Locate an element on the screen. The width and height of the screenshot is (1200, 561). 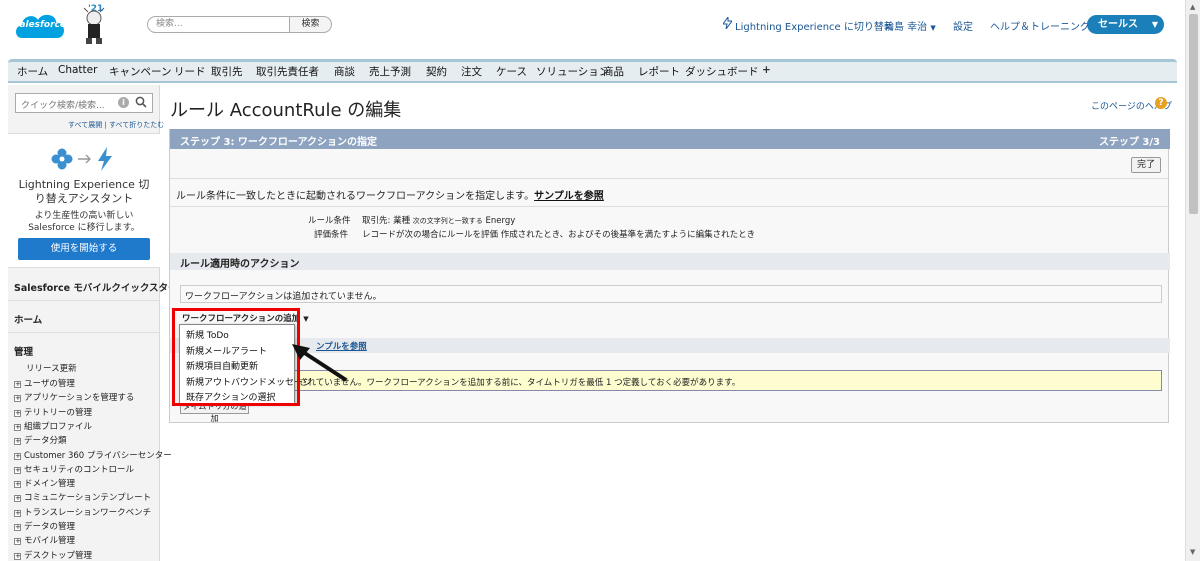
salesforce-logo: salesforce is located at coordinates (40, 27).